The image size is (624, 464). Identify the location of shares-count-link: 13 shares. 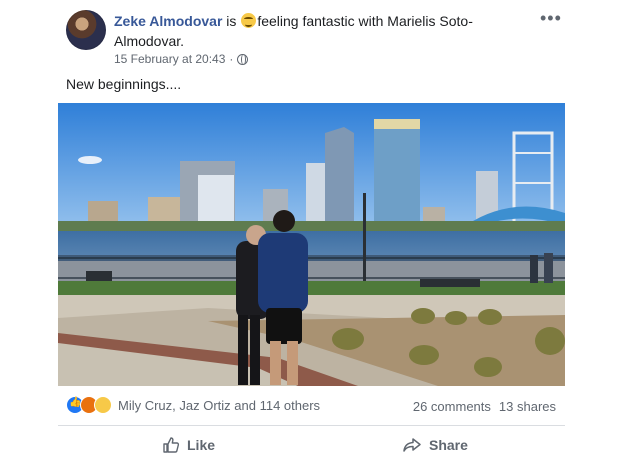
(527, 406).